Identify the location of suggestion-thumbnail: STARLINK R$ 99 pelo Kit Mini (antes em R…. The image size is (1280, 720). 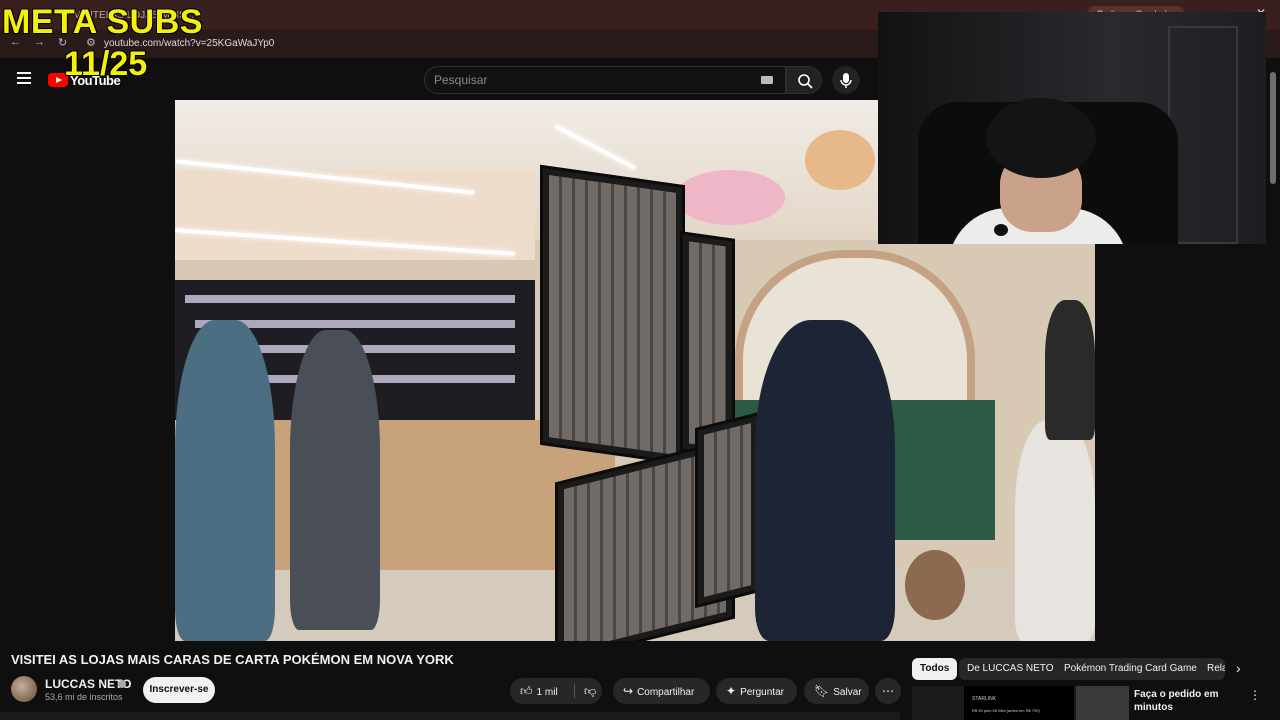
(1020, 703).